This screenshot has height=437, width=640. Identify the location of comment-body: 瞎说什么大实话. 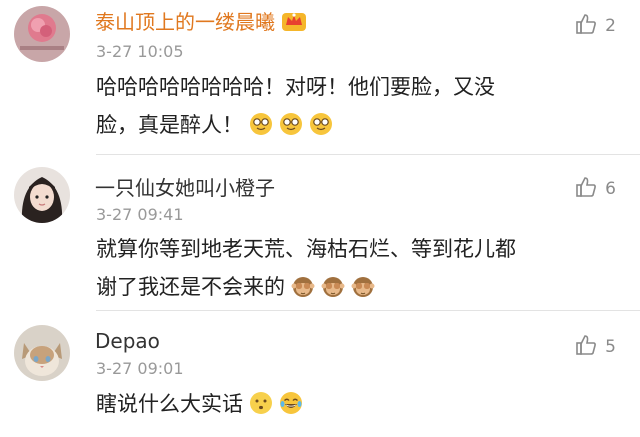
(346, 404).